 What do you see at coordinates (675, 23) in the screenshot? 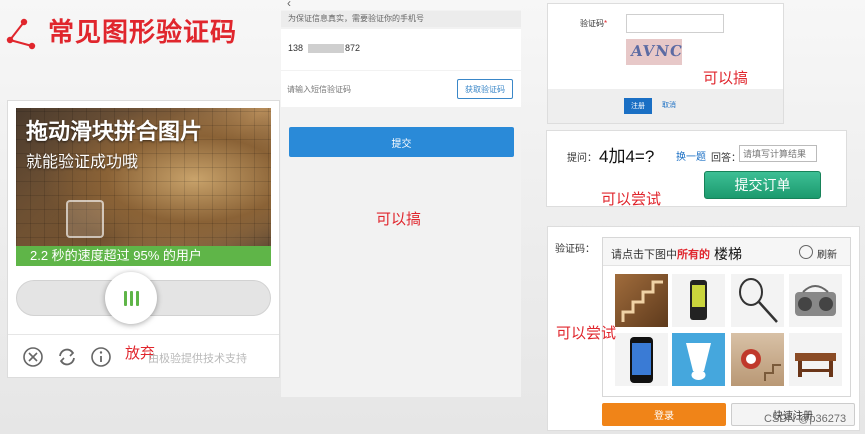
I see `captcha-input` at bounding box center [675, 23].